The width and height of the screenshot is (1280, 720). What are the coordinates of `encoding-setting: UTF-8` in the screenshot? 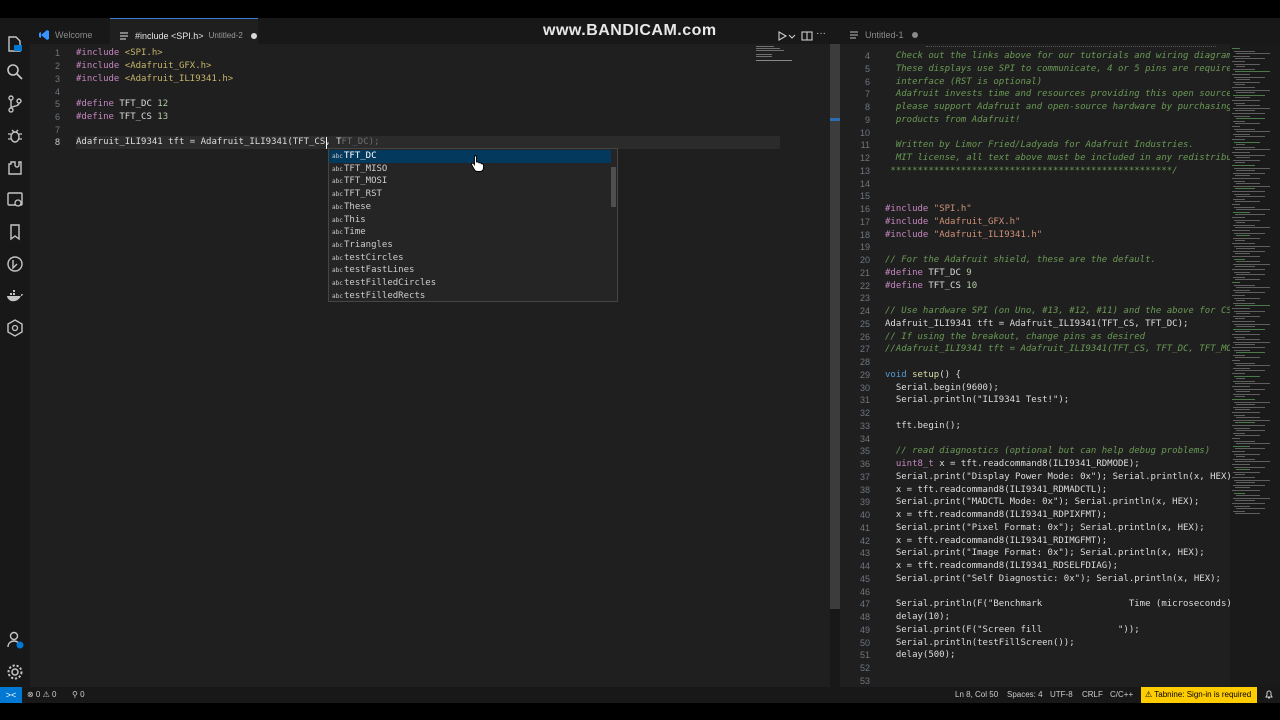 It's located at (1061, 695).